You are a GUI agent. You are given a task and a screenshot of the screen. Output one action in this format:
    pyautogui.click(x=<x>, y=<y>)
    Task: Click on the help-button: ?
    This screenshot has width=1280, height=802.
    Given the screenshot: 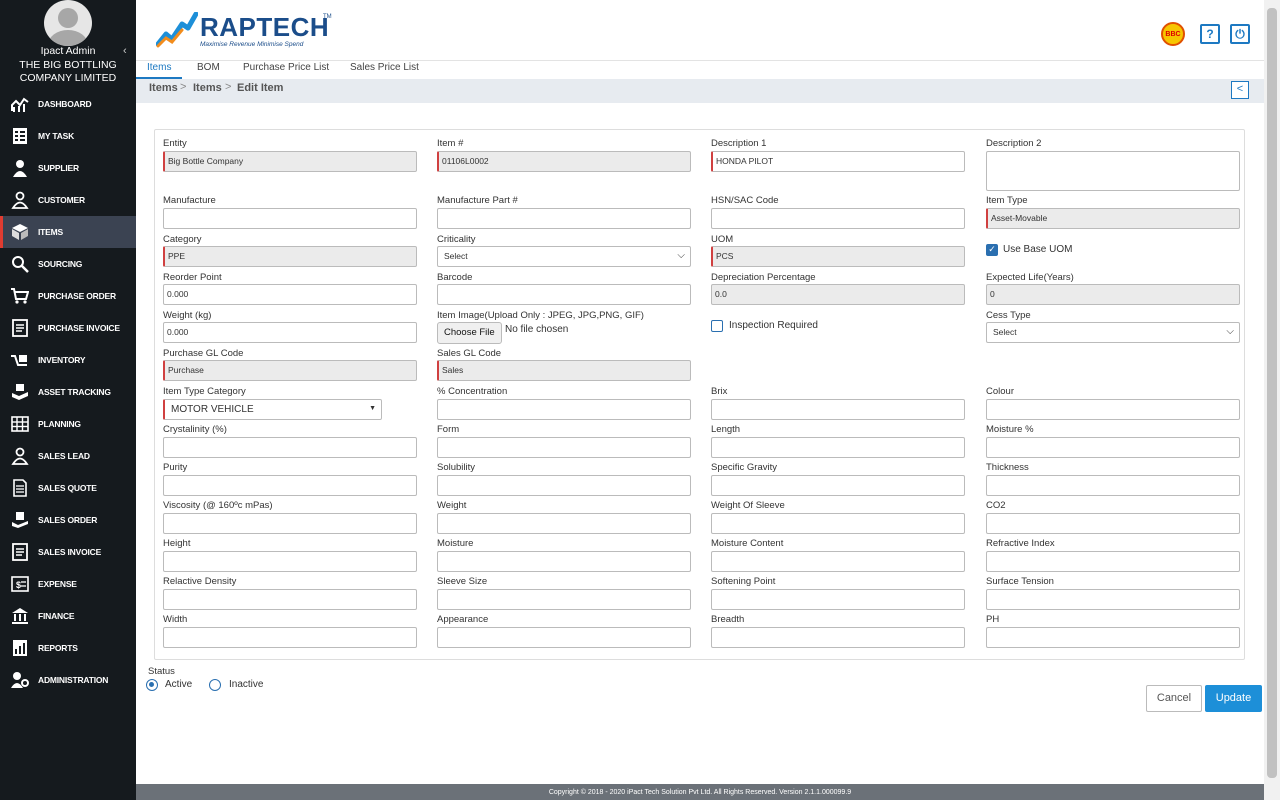 What is the action you would take?
    pyautogui.click(x=1210, y=34)
    